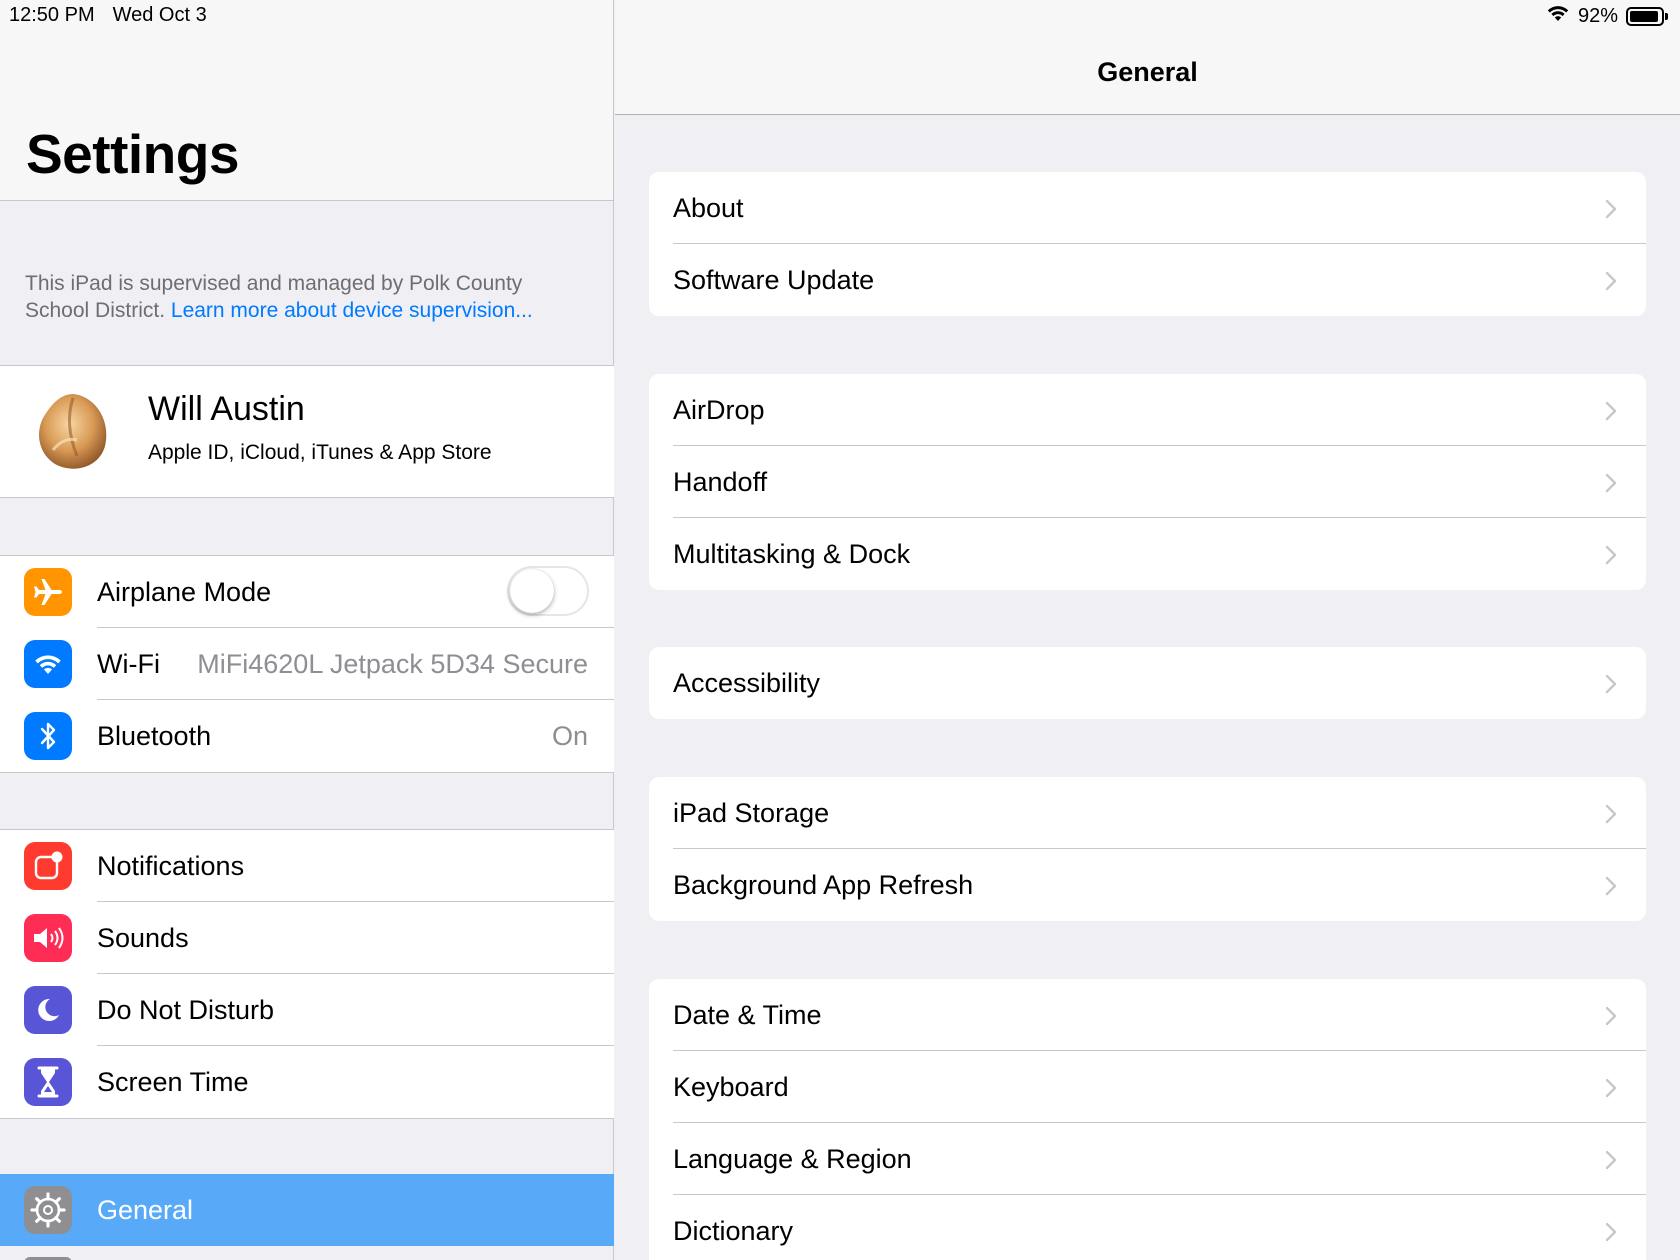  Describe the element at coordinates (108, 15) in the screenshot. I see `status-bar-left: 12:50 PM Wed Oct 3` at that location.